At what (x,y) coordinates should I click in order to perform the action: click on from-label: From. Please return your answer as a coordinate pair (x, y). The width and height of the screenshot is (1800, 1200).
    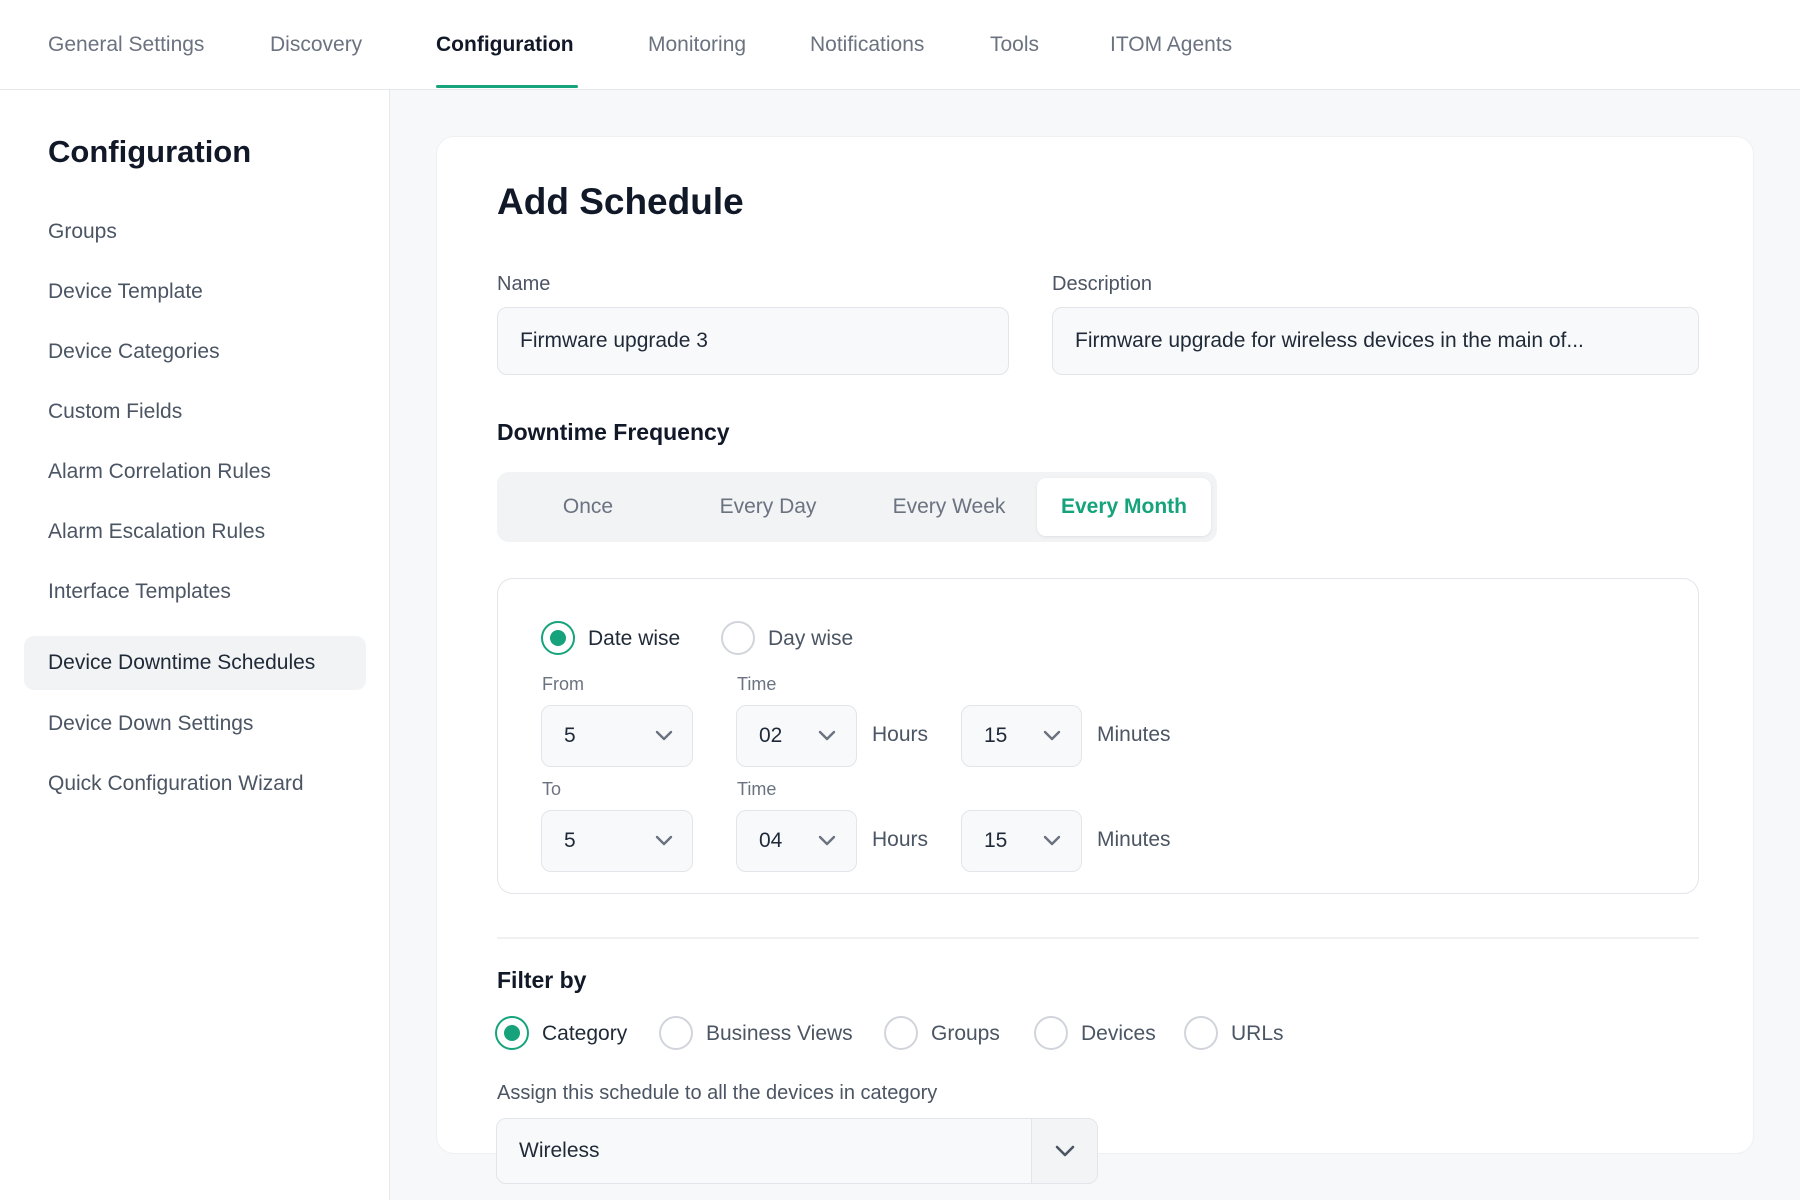
    Looking at the image, I should click on (563, 684).